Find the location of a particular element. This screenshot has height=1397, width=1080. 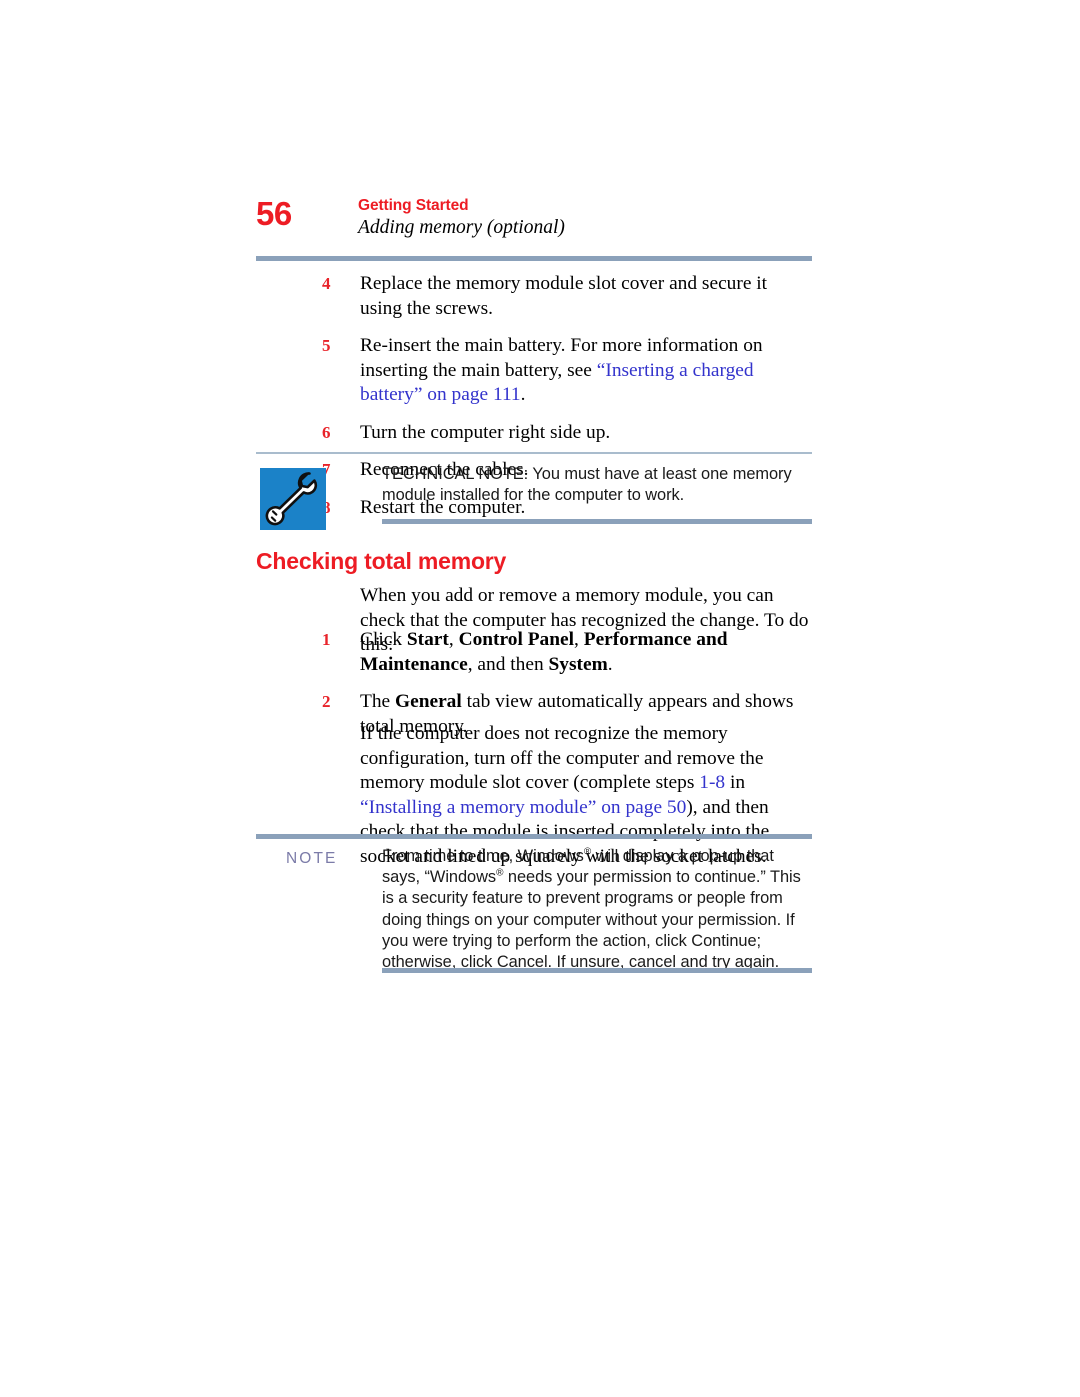

ui-term: Control Panel is located at coordinates (516, 639).